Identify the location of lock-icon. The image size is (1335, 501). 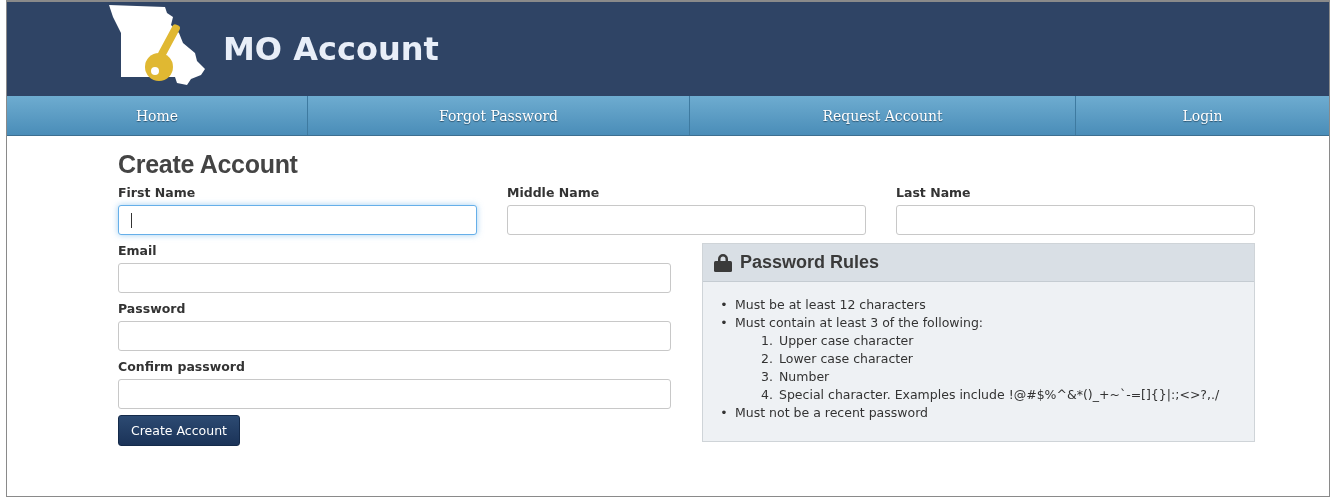
(723, 262).